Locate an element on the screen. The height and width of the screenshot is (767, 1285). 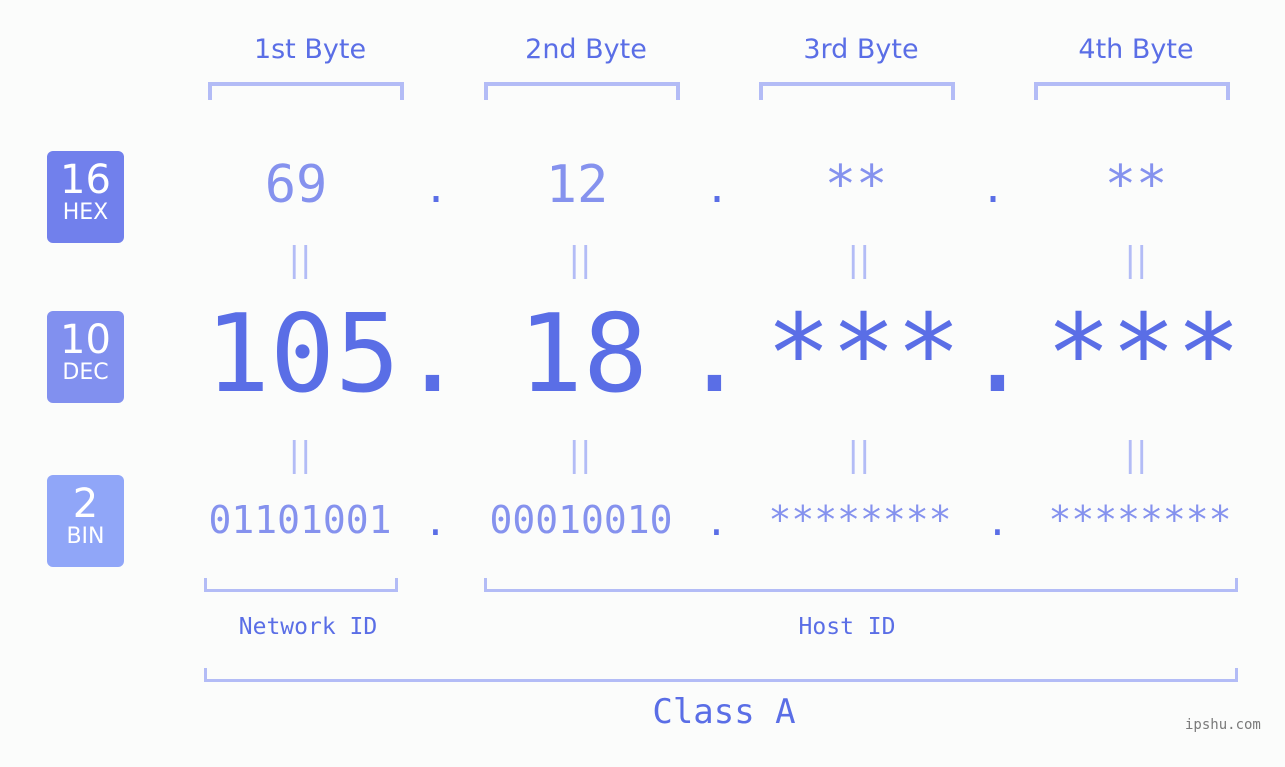
dec-byte-3: *** is located at coordinates (864, 354).